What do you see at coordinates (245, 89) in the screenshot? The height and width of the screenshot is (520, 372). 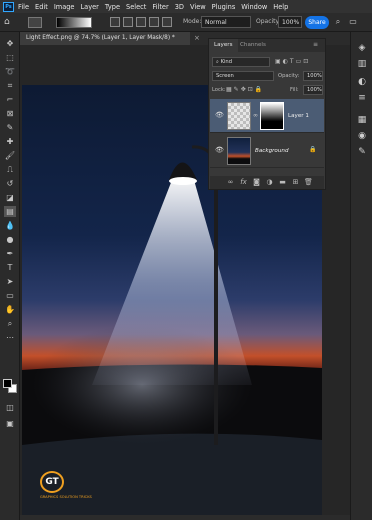 I see `lock-icons: ▦✎✥⊡🔒` at bounding box center [245, 89].